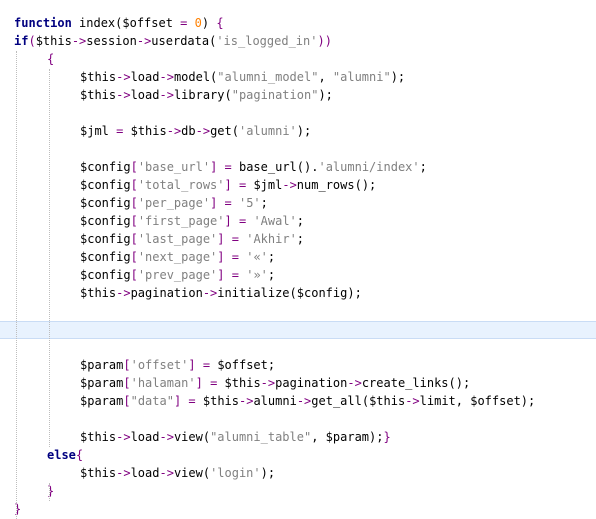  Describe the element at coordinates (257, 293) in the screenshot. I see `code-token: initialize(` at that location.